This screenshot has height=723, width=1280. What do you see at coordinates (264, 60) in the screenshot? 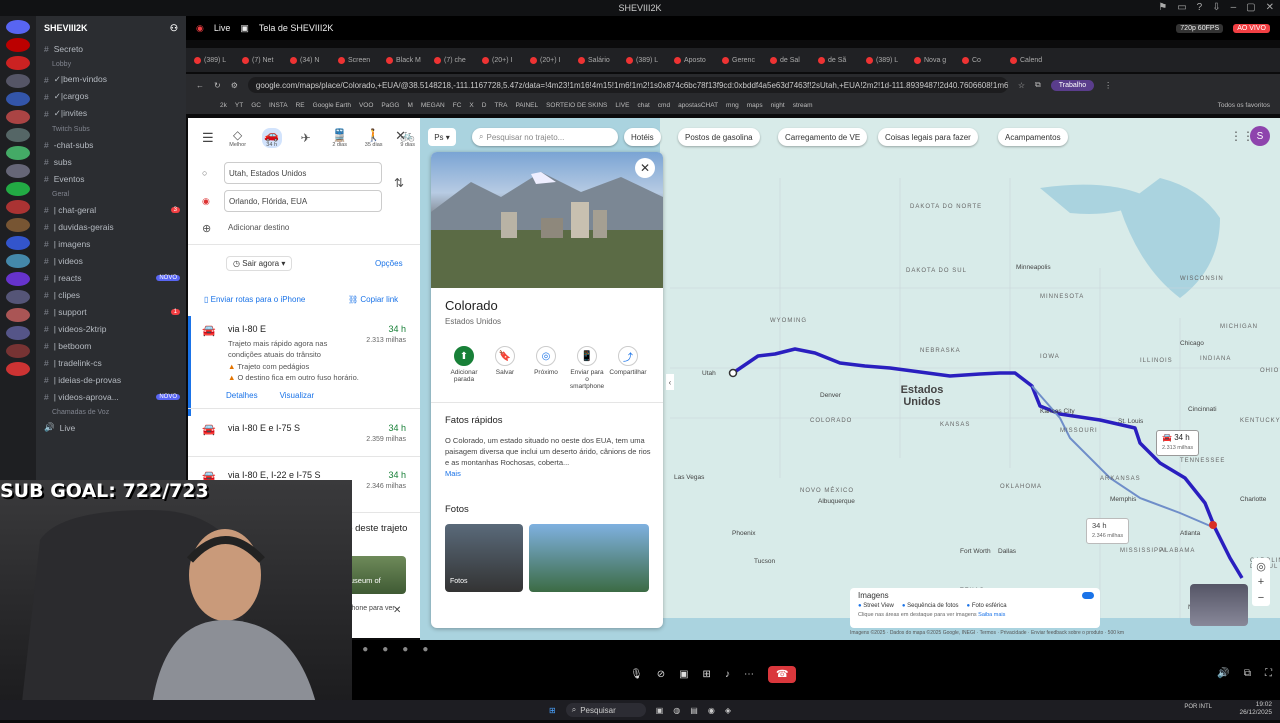
I see `browser-tab: (7) Net` at bounding box center [264, 60].